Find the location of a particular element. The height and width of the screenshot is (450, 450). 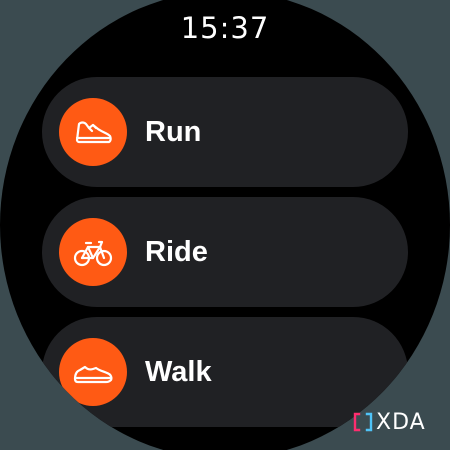

walk-icon-badge is located at coordinates (93, 372).